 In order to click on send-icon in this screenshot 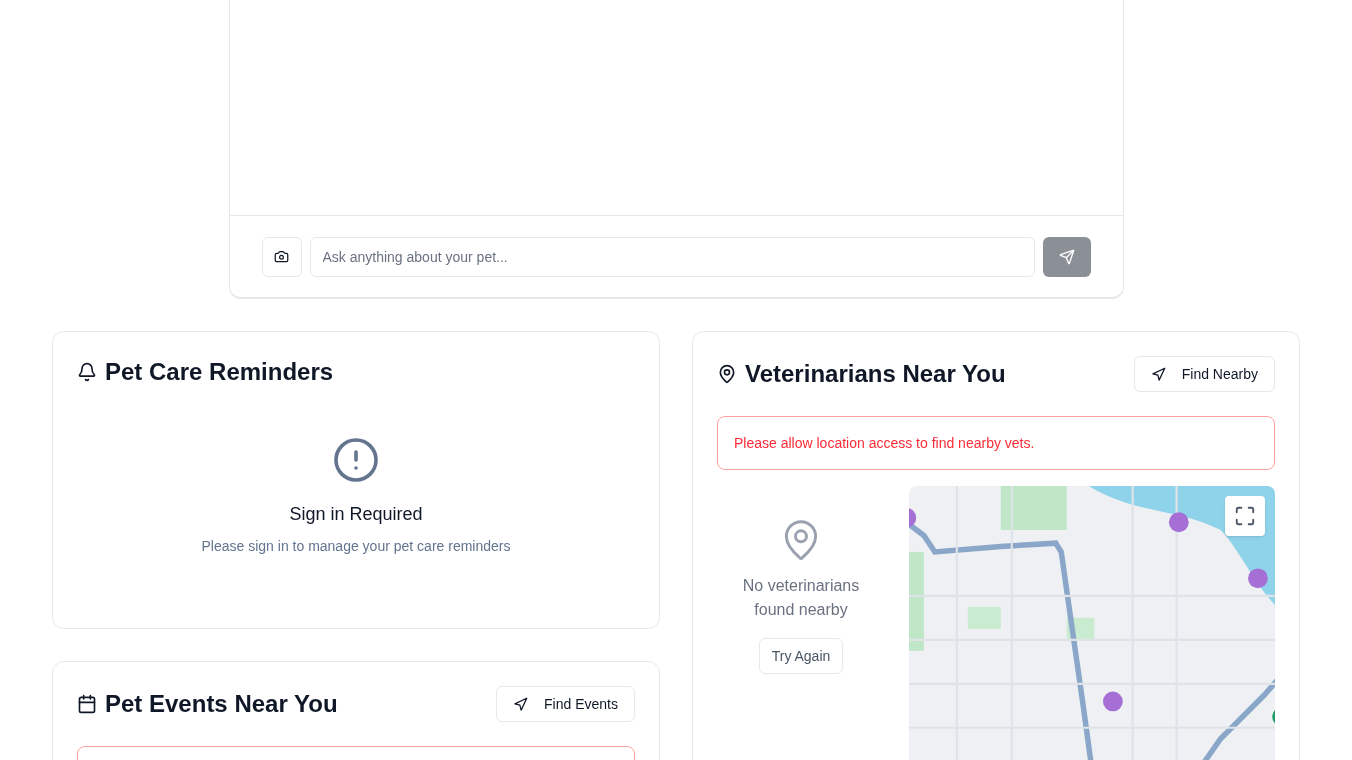, I will do `click(1066, 256)`.